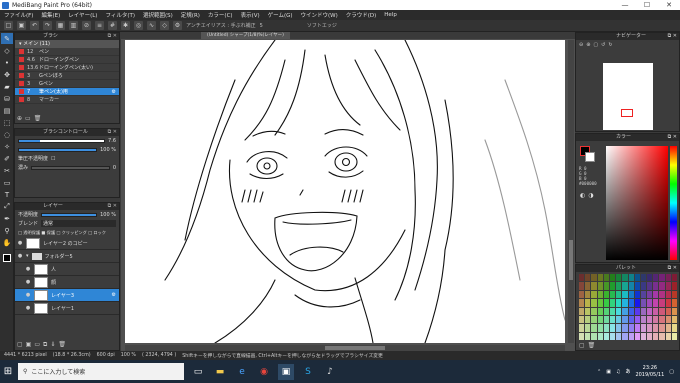 This screenshot has width=680, height=383. I want to click on navigator-viewport, so click(627, 113).